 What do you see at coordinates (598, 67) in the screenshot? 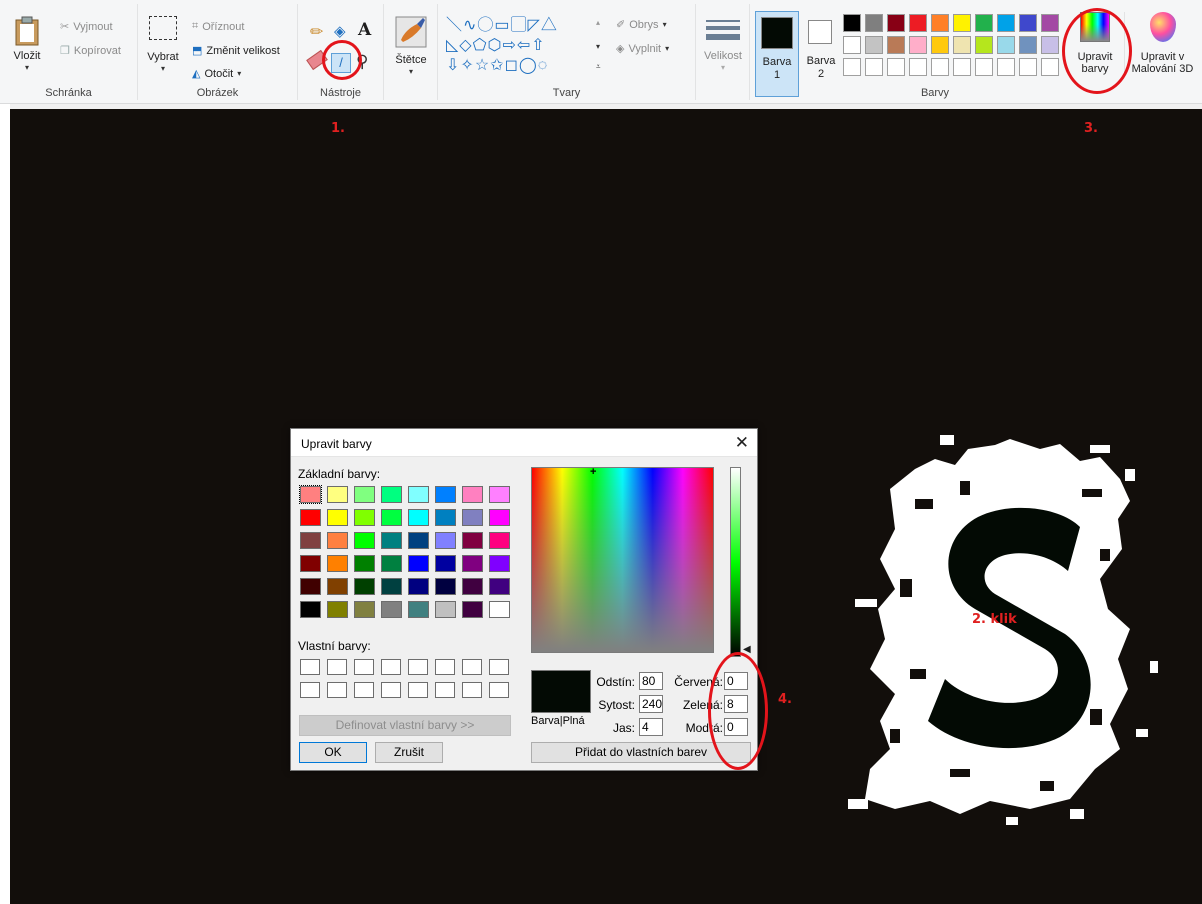
I see `expand-gallery-icon: ⩡` at bounding box center [598, 67].